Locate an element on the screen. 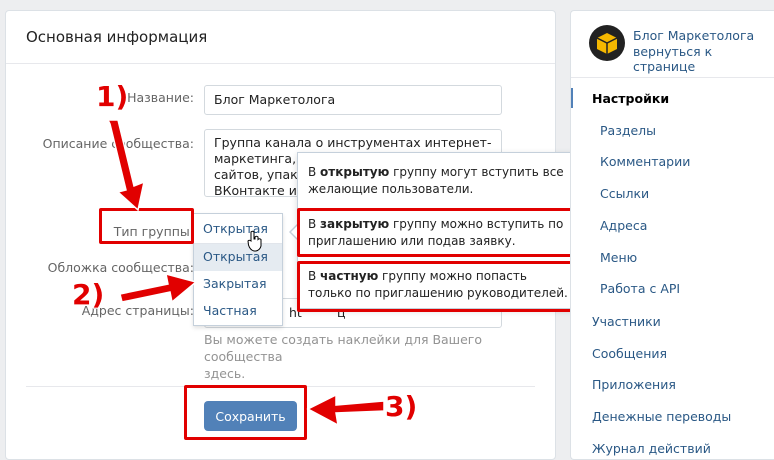  back-to-page-link: вернуться к странице is located at coordinates (703, 59).